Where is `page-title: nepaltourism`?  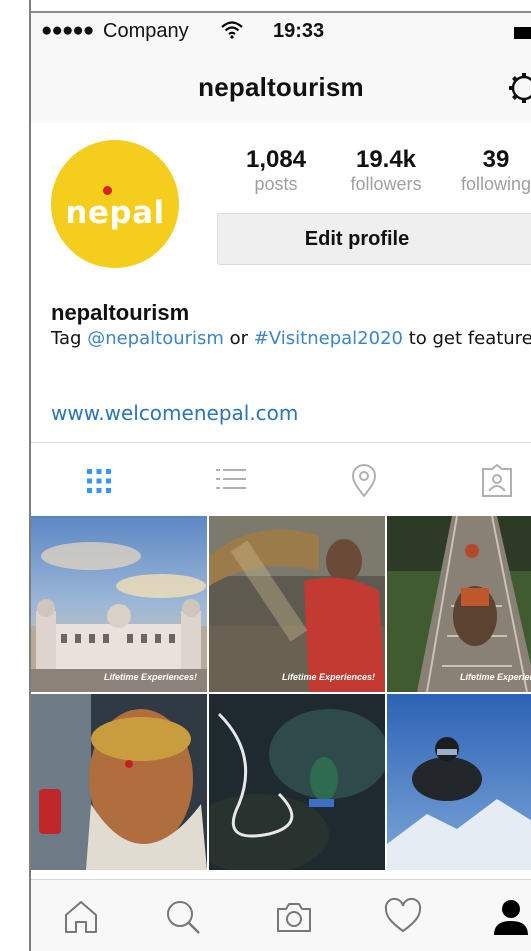 page-title: nepaltourism is located at coordinates (281, 87).